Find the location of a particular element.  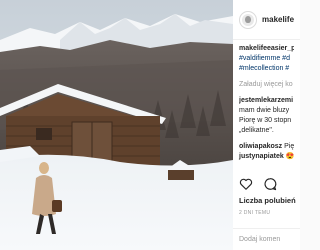

comment-text-line: mam dwie bluzy is located at coordinates (264, 110).